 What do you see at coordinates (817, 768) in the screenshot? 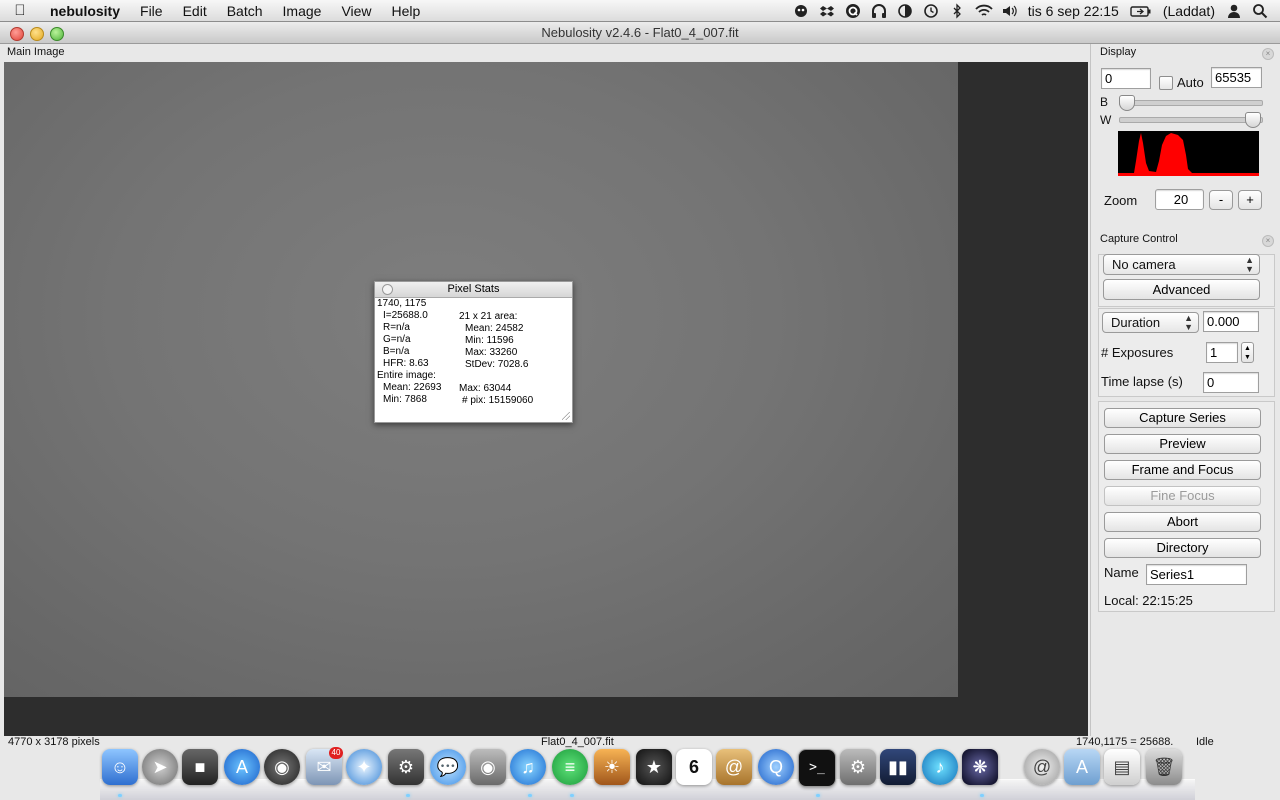
I see `terminal-icon: >_` at bounding box center [817, 768].